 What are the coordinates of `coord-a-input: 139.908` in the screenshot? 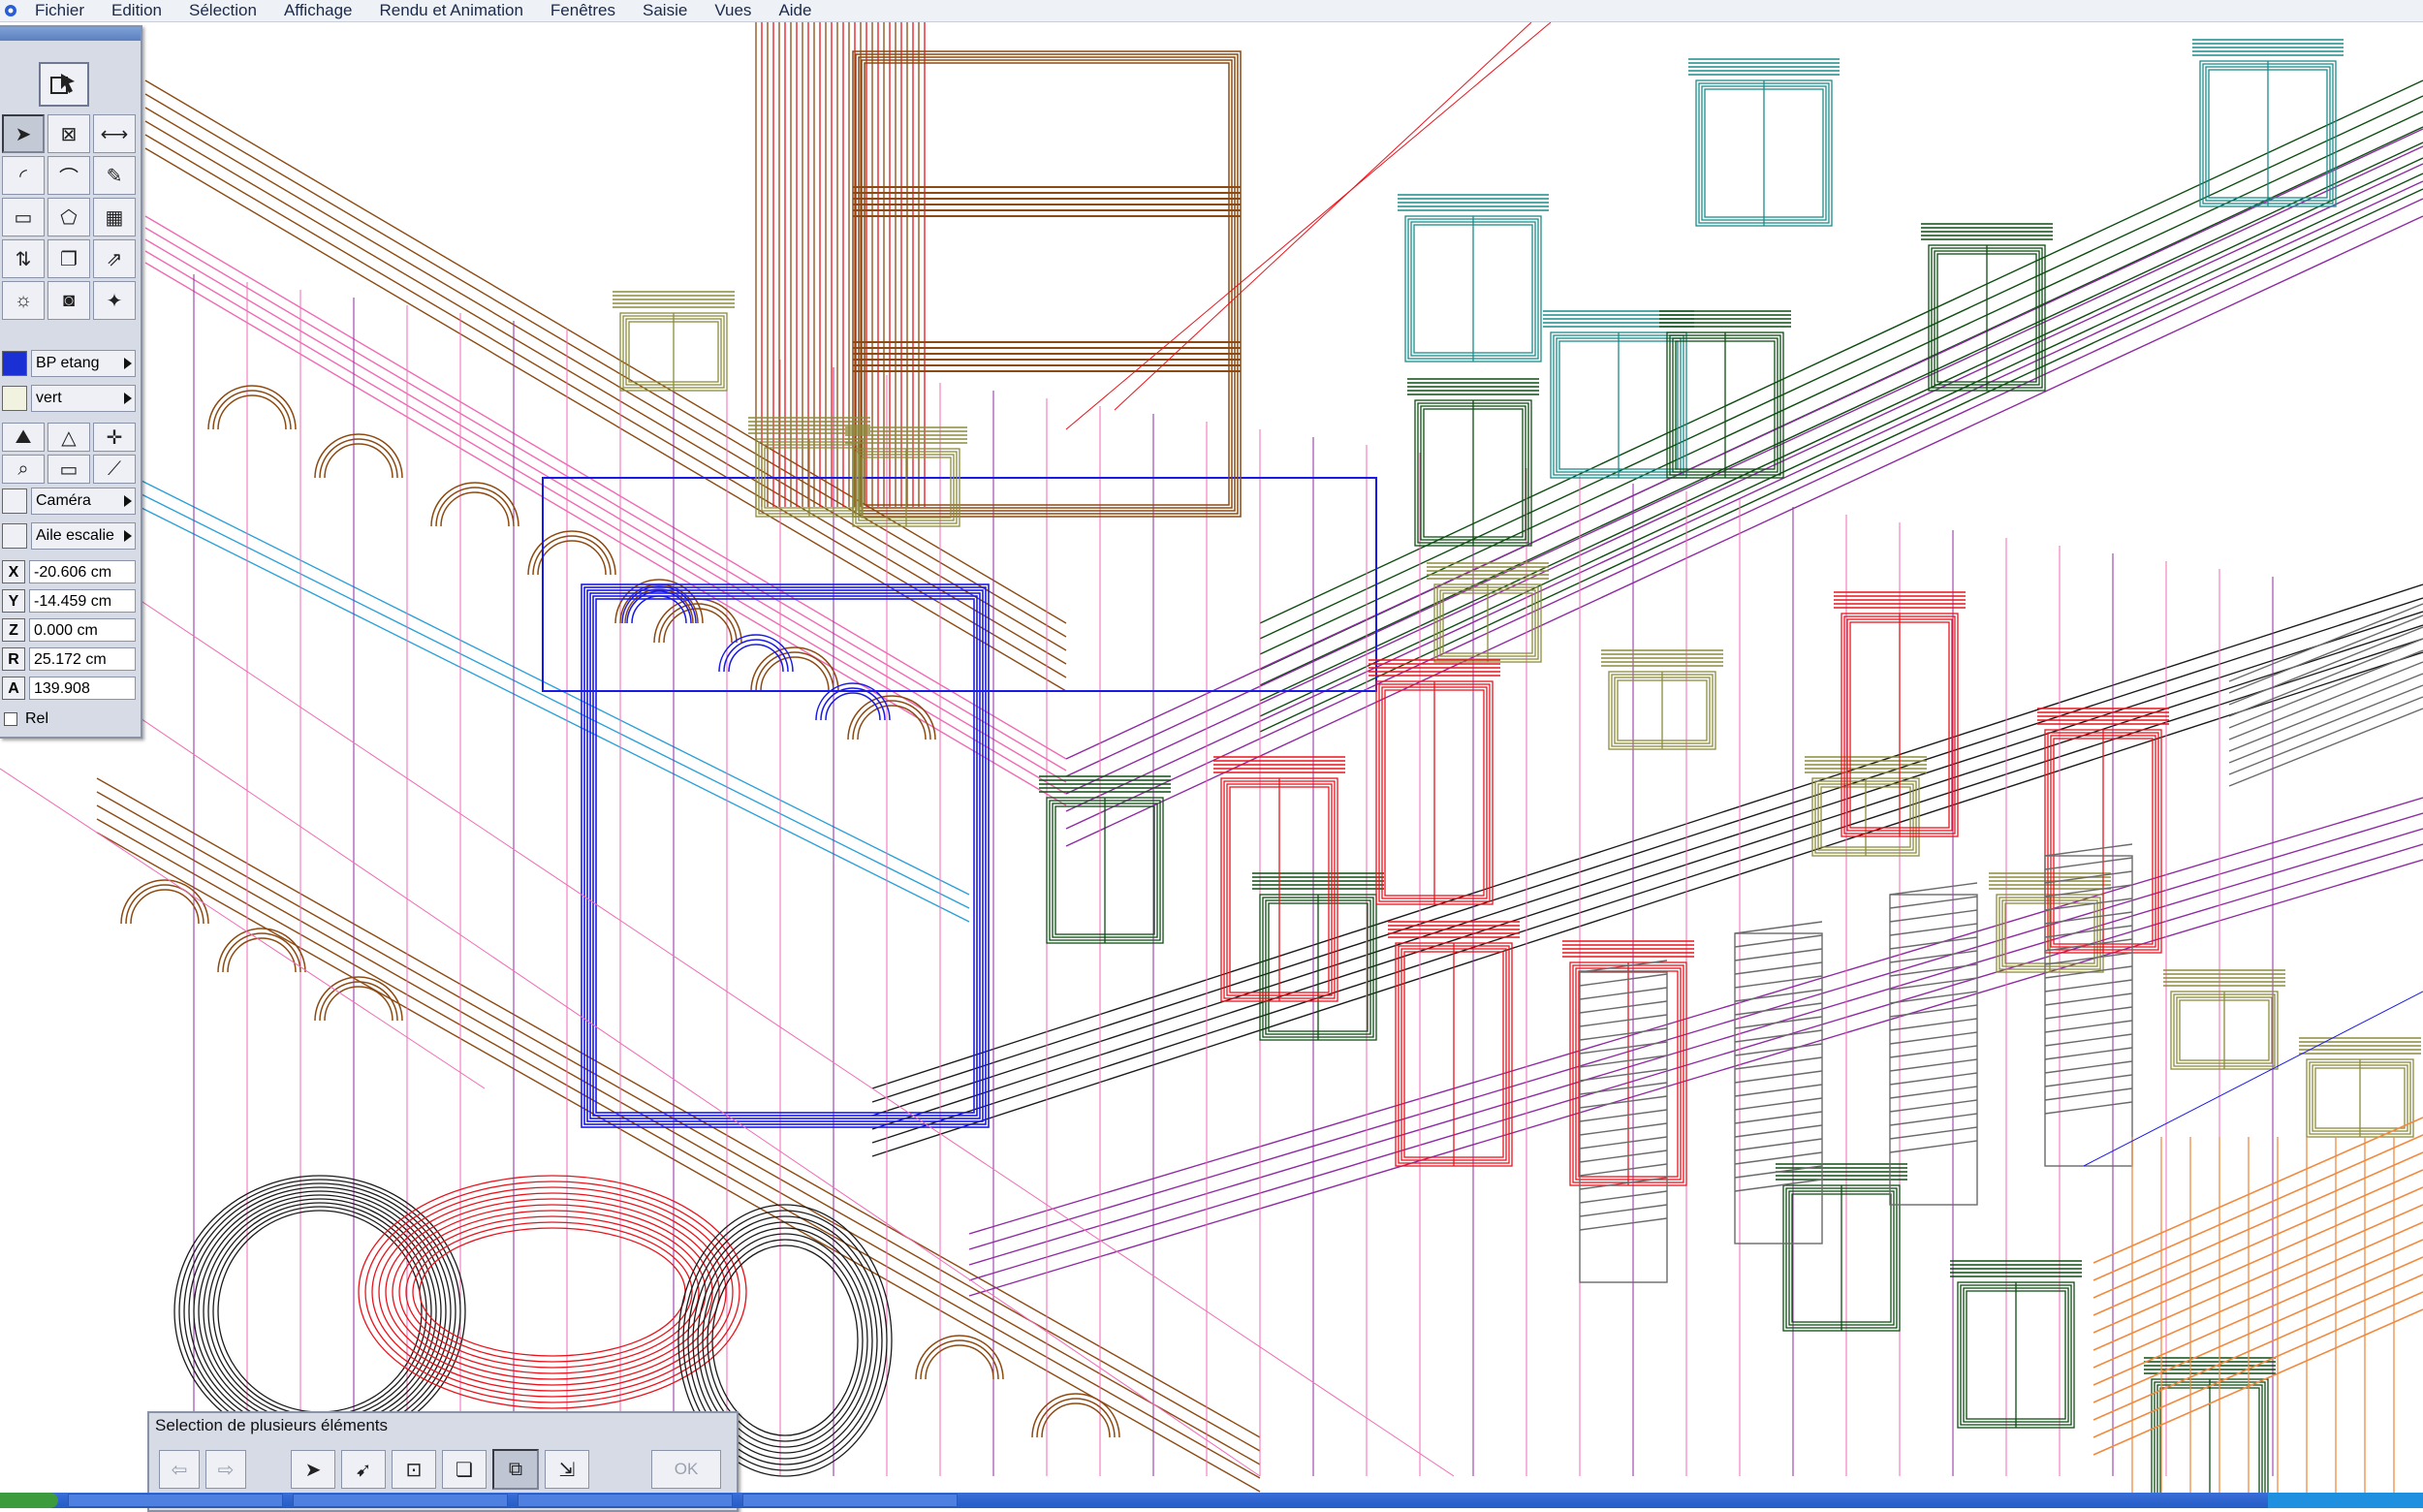 It's located at (82, 688).